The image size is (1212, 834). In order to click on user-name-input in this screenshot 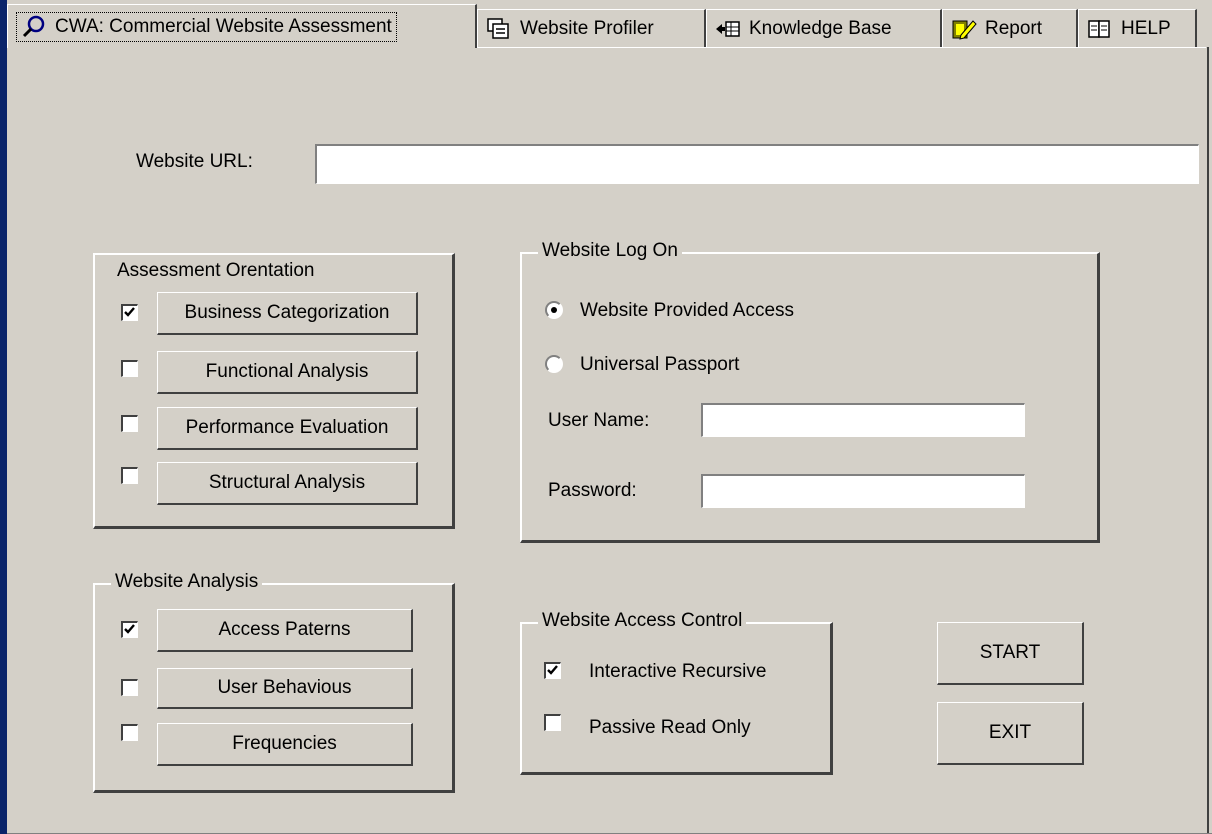, I will do `click(863, 420)`.